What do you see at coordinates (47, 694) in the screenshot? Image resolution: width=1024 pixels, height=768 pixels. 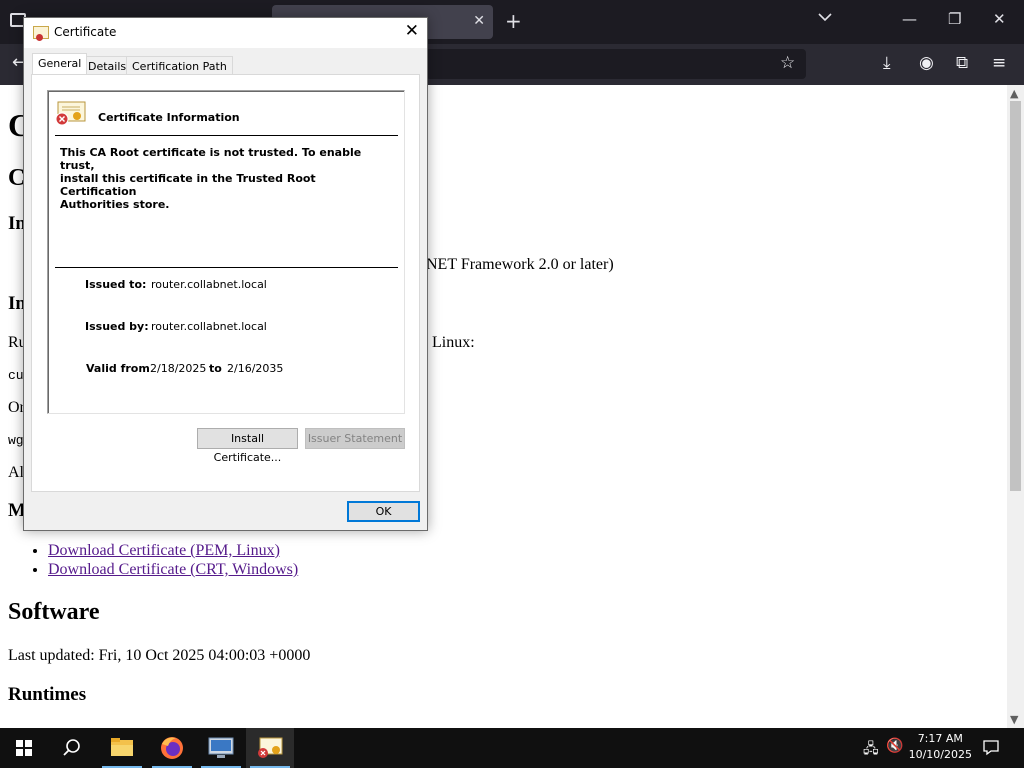 I see `runtimes-heading: Runtimes` at bounding box center [47, 694].